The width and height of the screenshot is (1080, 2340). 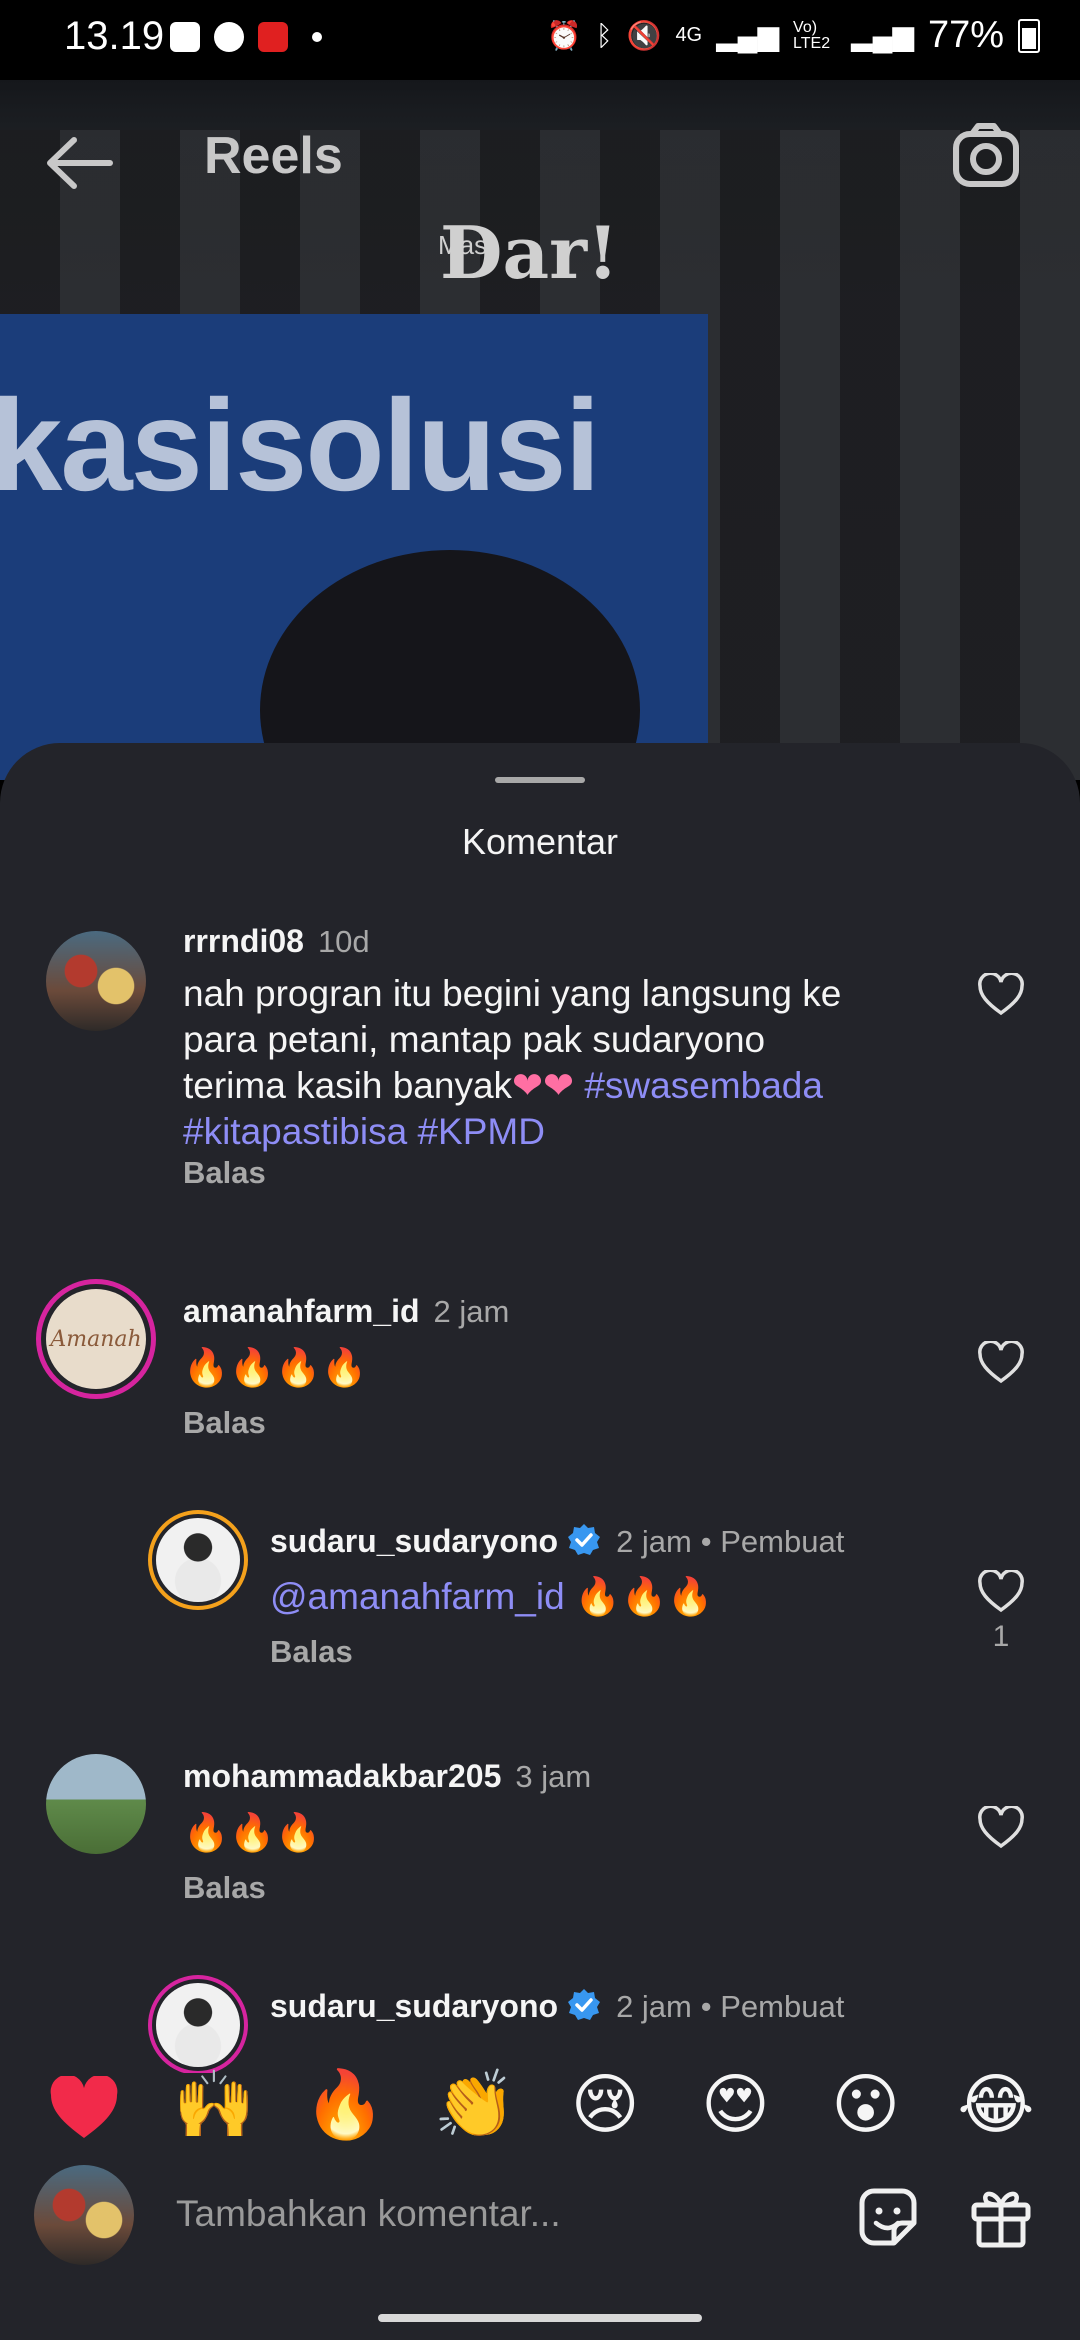 I want to click on comment-username: mohammadakbar205 3 jam, so click(x=387, y=1776).